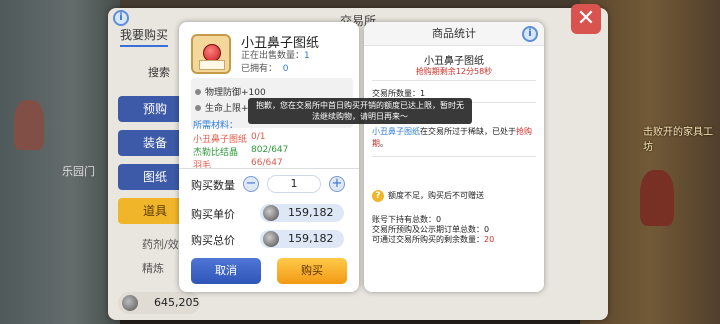  I want to click on material-count: 802/647, so click(270, 150).